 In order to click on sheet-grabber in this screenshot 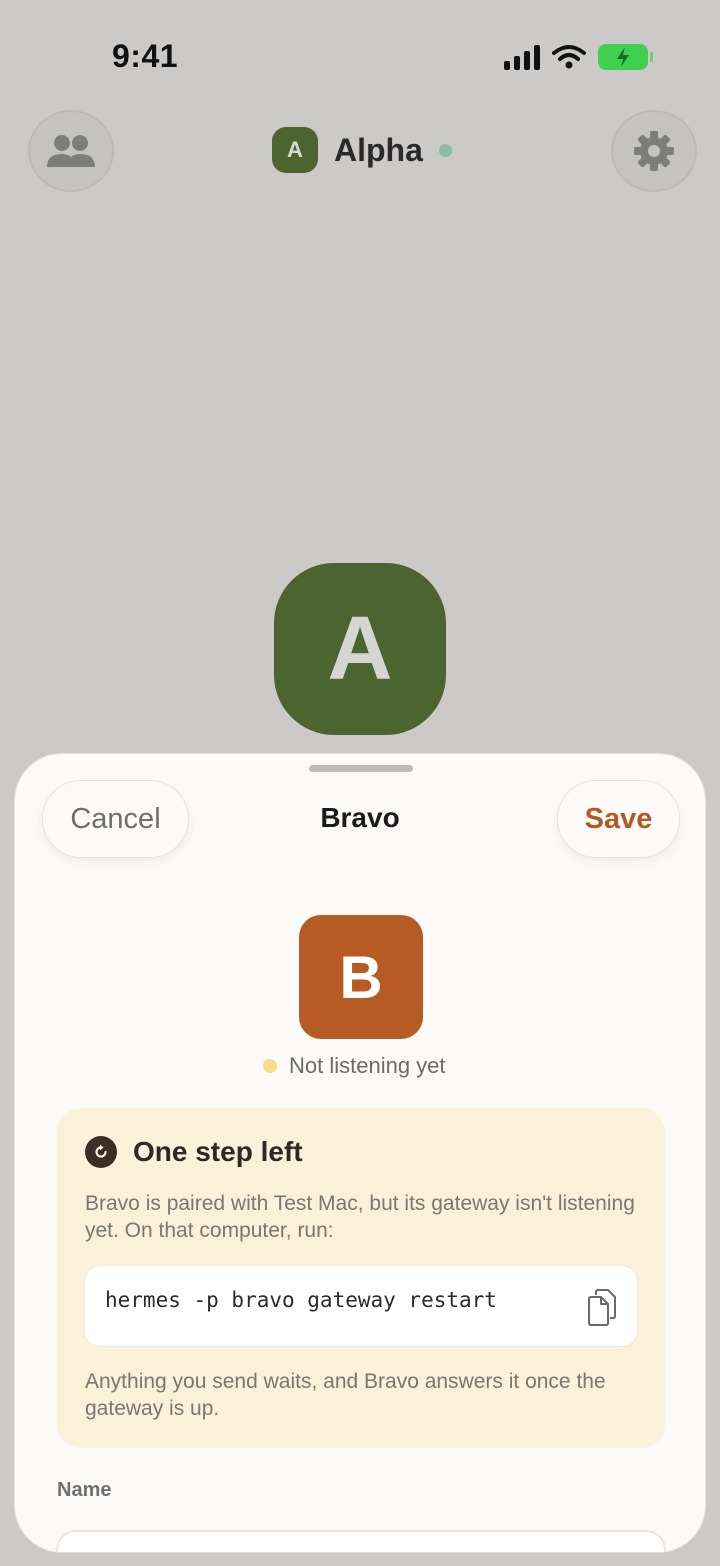, I will do `click(361, 768)`.